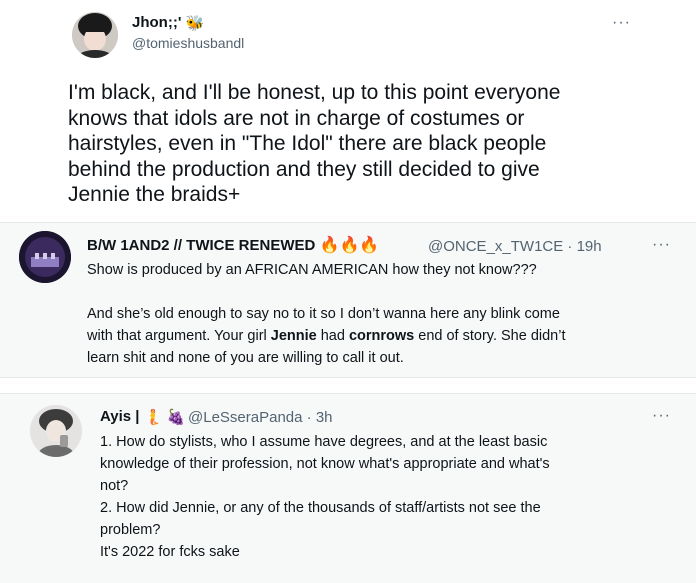 This screenshot has height=583, width=696. What do you see at coordinates (176, 417) in the screenshot?
I see `grapes-icon: 🍇` at bounding box center [176, 417].